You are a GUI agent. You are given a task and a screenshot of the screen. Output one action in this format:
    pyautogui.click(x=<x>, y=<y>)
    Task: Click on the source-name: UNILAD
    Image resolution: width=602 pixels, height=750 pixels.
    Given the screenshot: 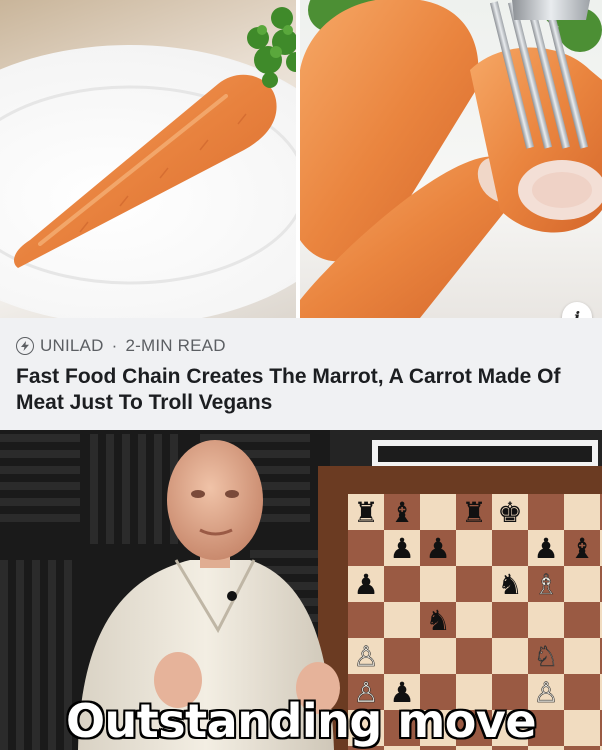 What is the action you would take?
    pyautogui.click(x=72, y=345)
    